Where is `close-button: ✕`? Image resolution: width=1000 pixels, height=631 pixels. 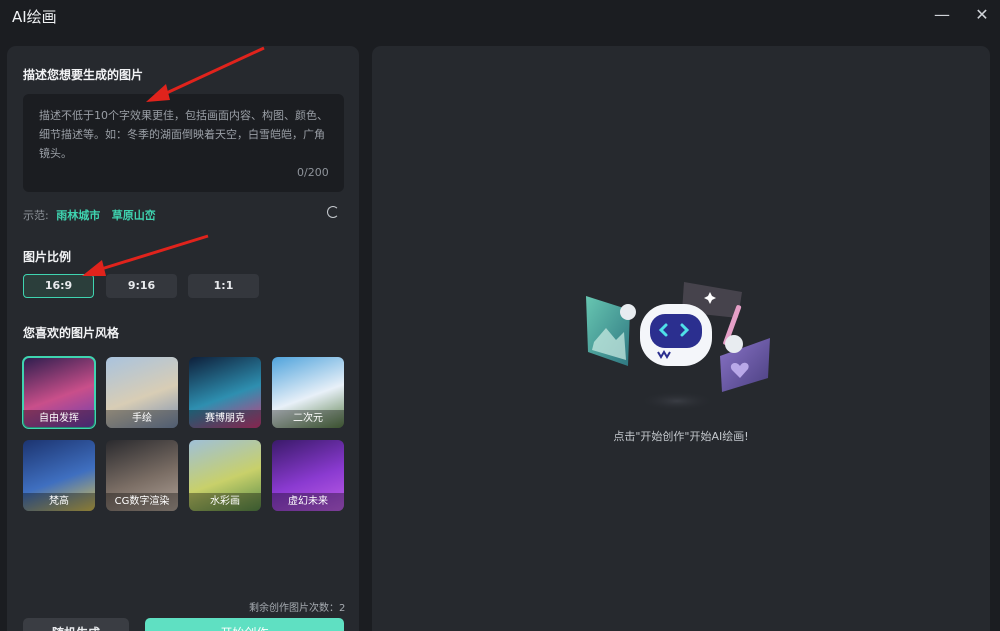
close-button: ✕ is located at coordinates (982, 15).